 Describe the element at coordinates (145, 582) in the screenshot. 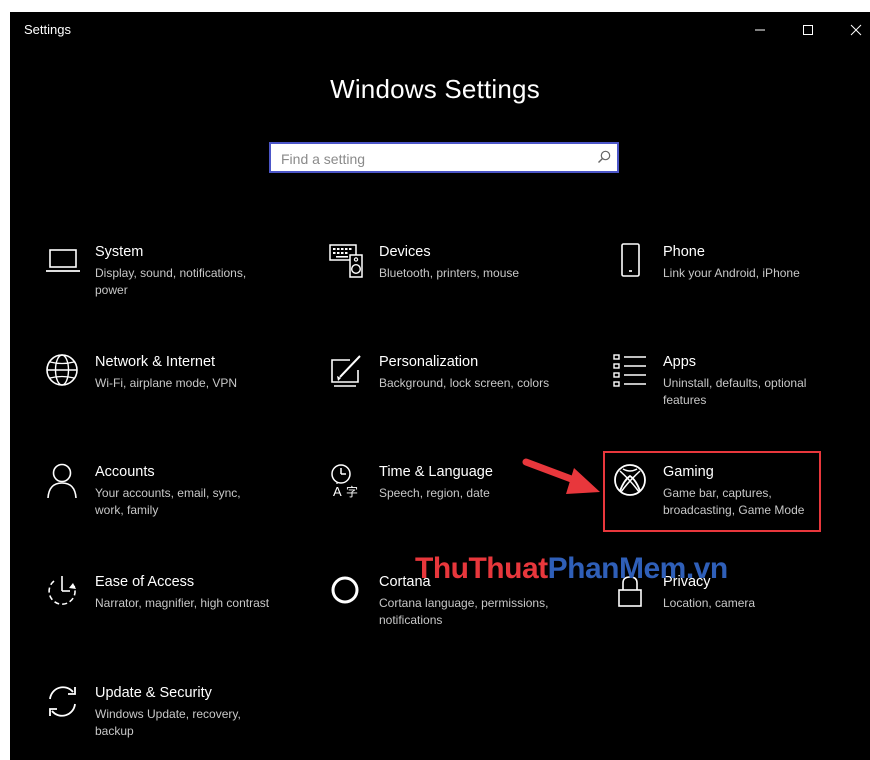

I see `tile-name: Ease of Access` at that location.